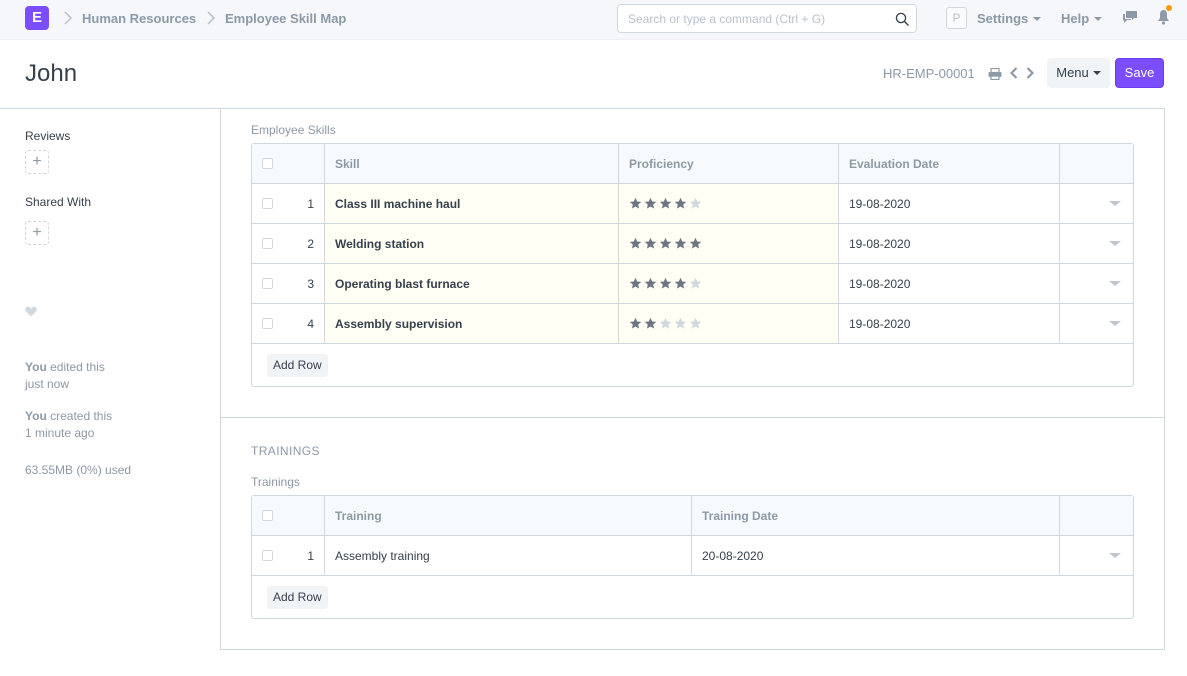  I want to click on user-avatar: P, so click(956, 18).